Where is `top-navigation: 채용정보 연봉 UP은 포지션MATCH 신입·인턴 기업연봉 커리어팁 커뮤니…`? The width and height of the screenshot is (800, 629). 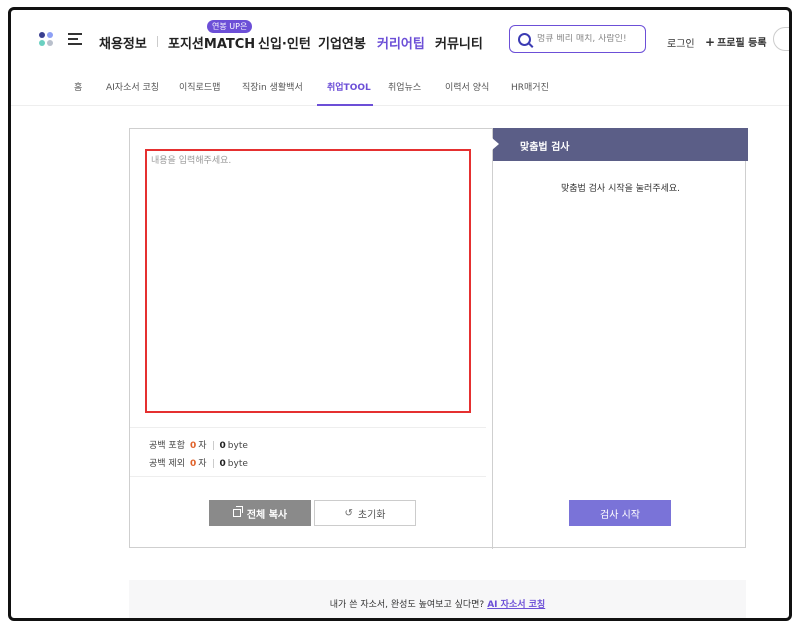 top-navigation: 채용정보 연봉 UP은 포지션MATCH 신입·인턴 기업연봉 커리어팁 커뮤니… is located at coordinates (400, 38).